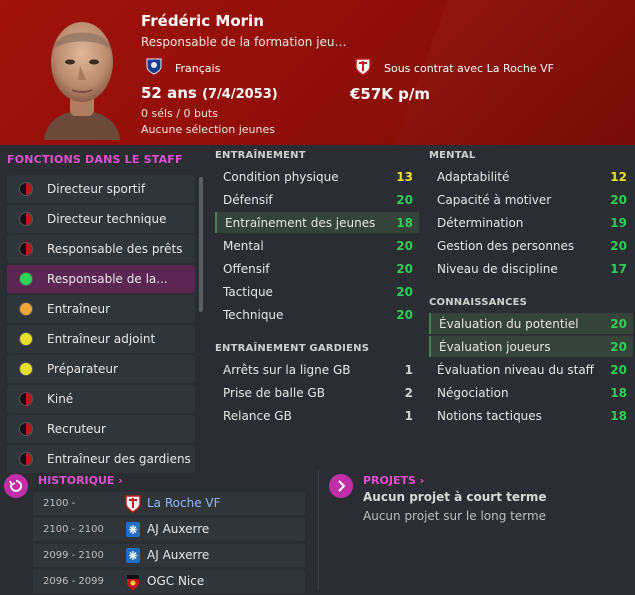 This screenshot has height=595, width=635. I want to click on staff-function-item: Préparateur, so click(101, 369).